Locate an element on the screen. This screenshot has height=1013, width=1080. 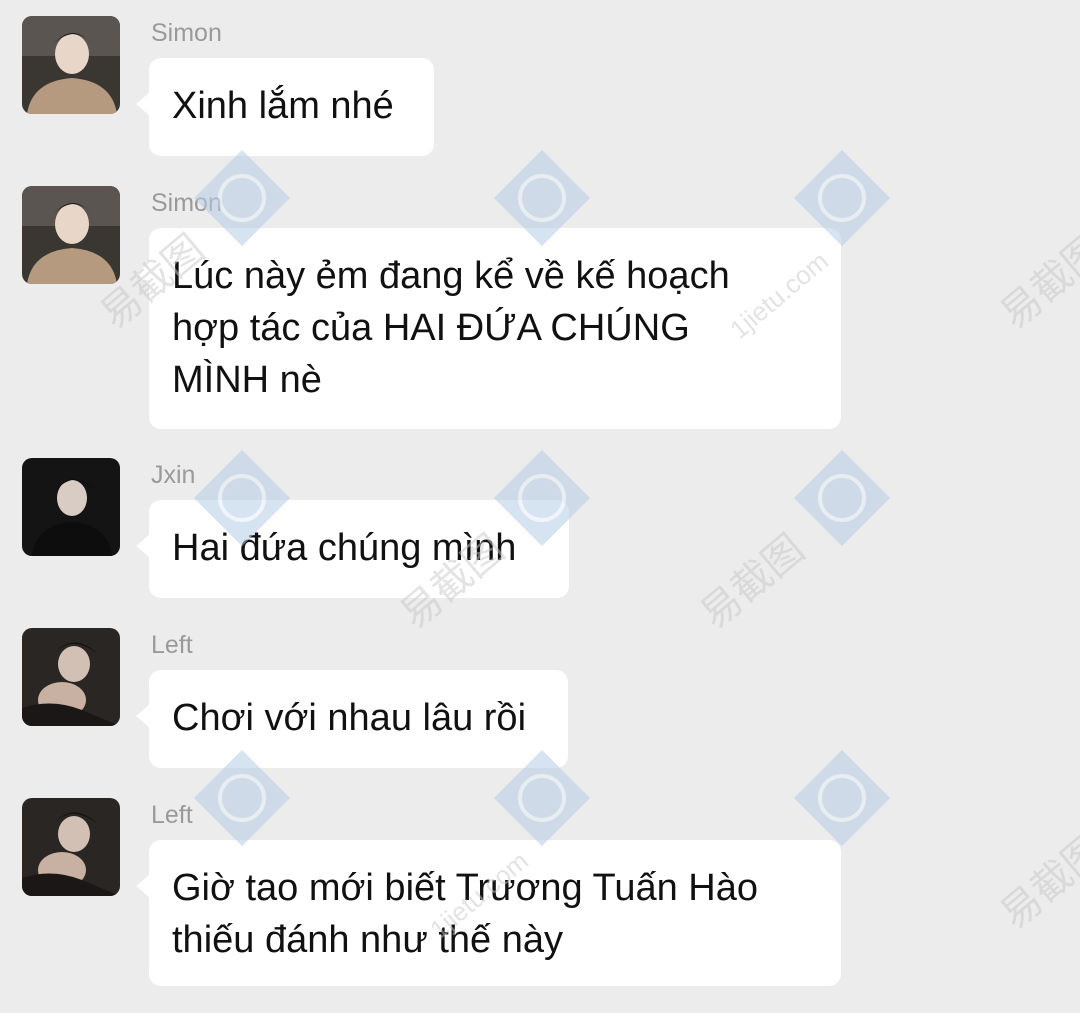
message-bubble: Xinh lắm nhé is located at coordinates (285, 107).